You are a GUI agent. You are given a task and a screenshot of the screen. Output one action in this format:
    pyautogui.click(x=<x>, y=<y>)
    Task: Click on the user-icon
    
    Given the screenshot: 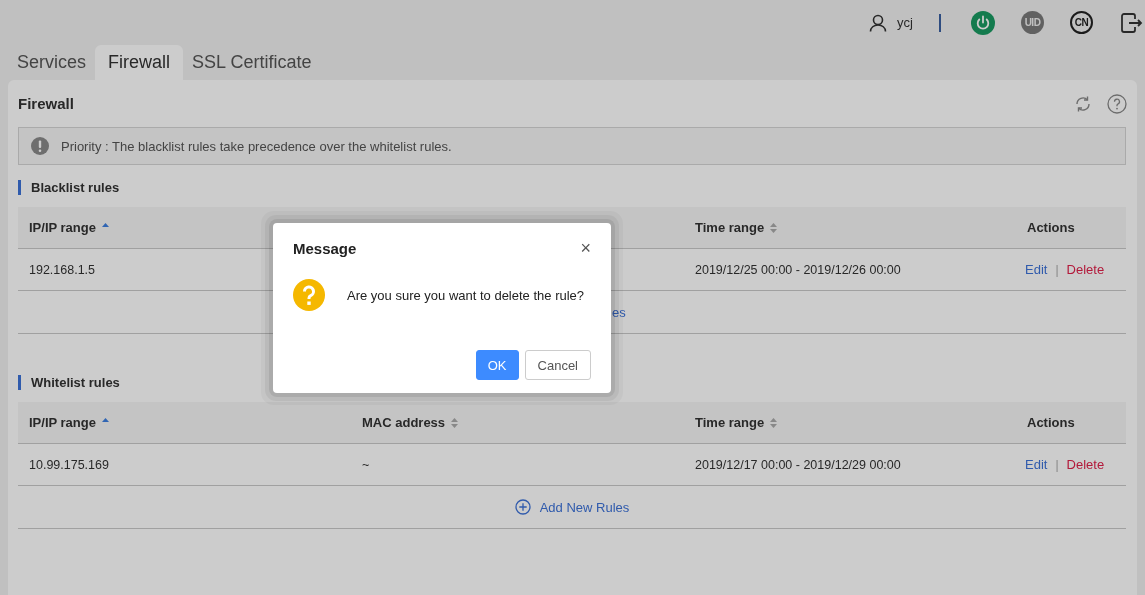 What is the action you would take?
    pyautogui.click(x=878, y=22)
    